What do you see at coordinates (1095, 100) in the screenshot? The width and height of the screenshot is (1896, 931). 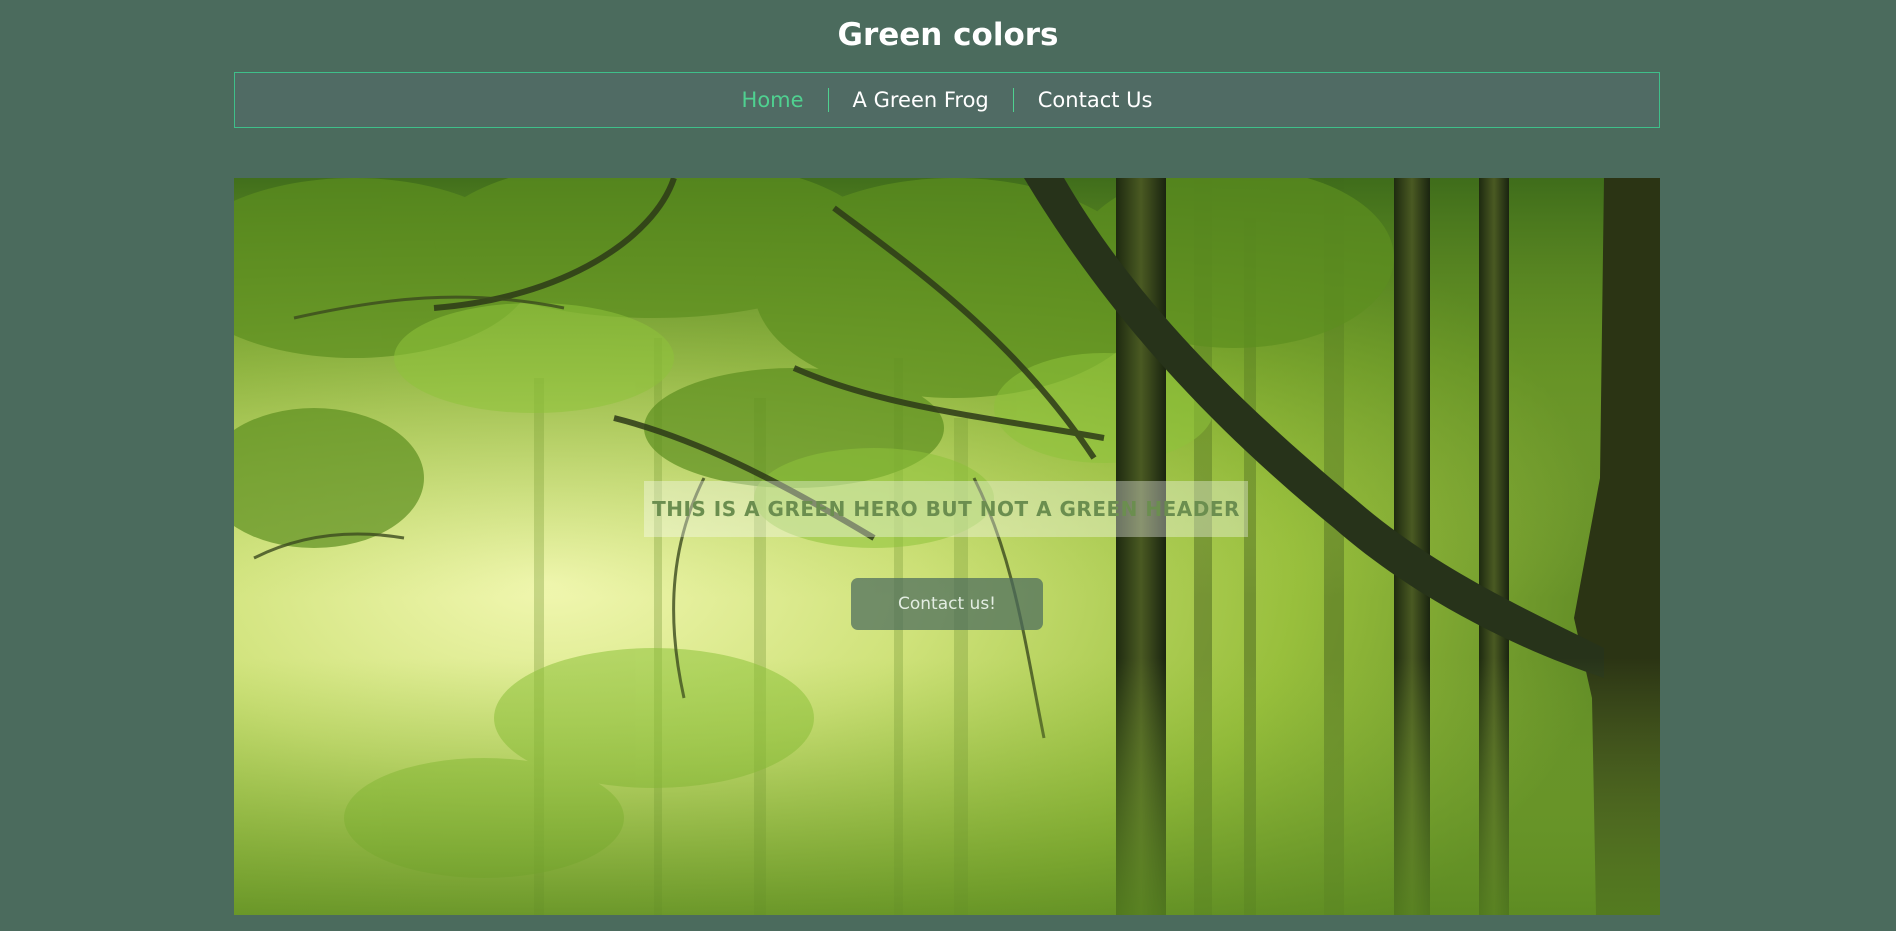 I see `nav-item-contact-us: Contact Us` at bounding box center [1095, 100].